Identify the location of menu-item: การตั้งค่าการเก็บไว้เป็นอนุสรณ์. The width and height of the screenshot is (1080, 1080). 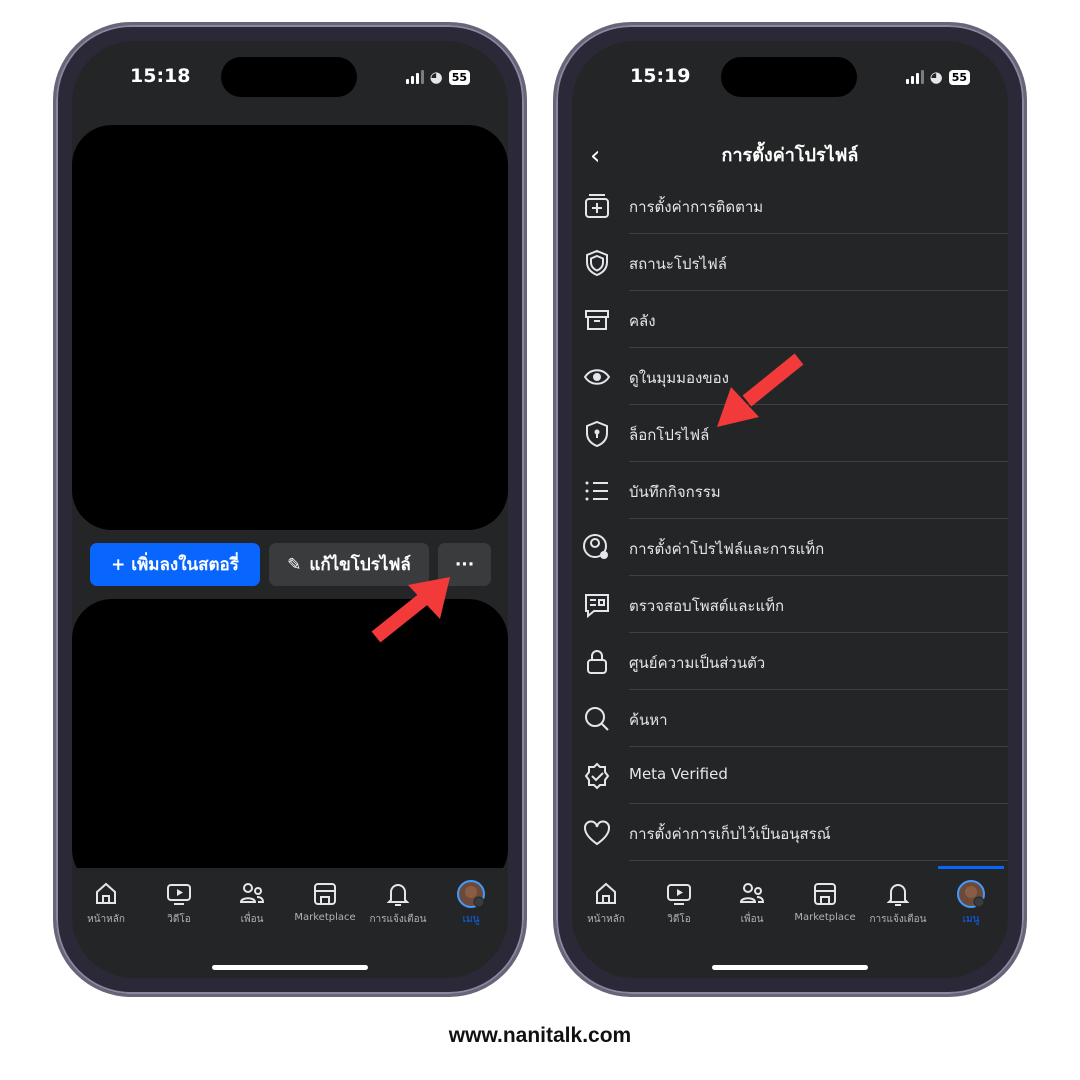
(790, 832).